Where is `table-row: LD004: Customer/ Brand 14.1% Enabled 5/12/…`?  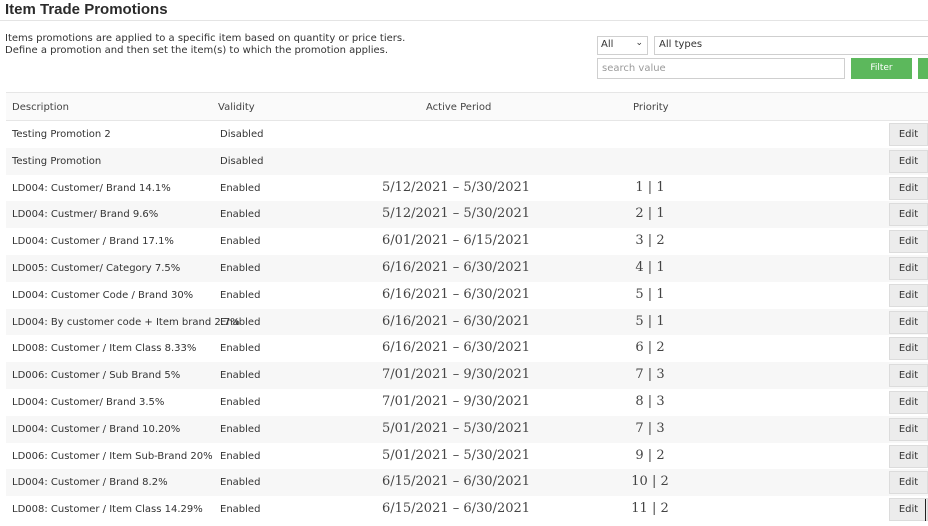 table-row: LD004: Customer/ Brand 14.1% Enabled 5/12/… is located at coordinates (467, 188).